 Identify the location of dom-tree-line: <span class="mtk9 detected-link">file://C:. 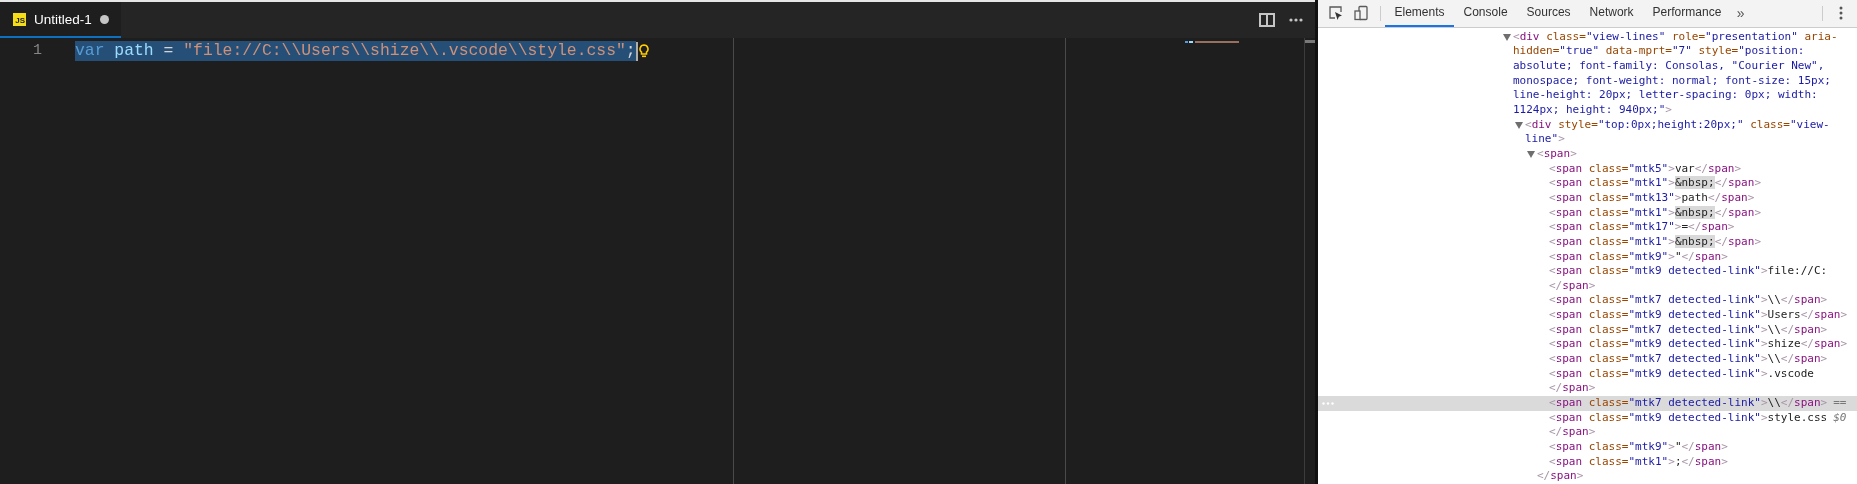
(1688, 271).